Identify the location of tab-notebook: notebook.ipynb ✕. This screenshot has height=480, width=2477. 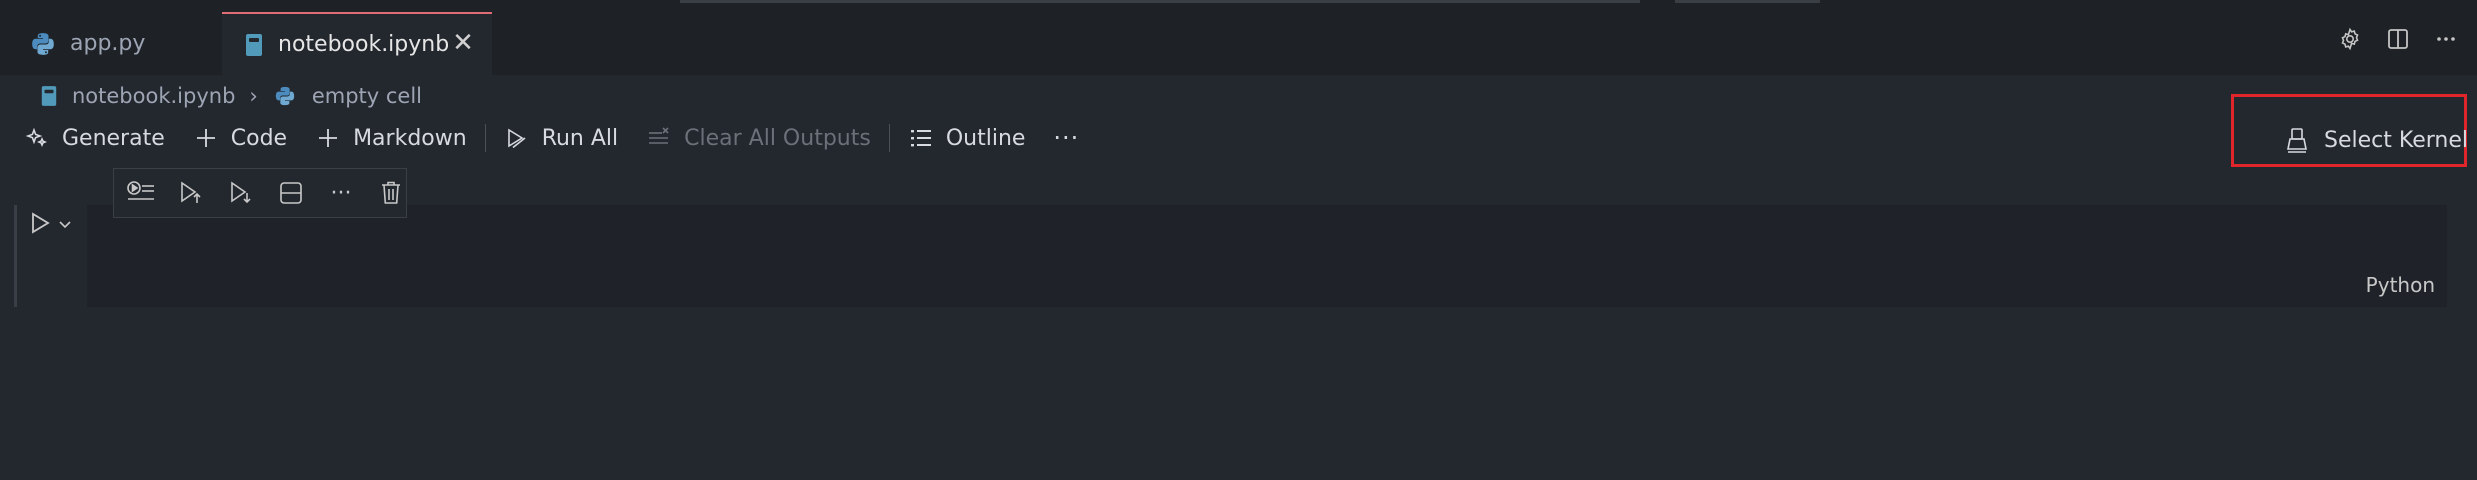
(357, 43).